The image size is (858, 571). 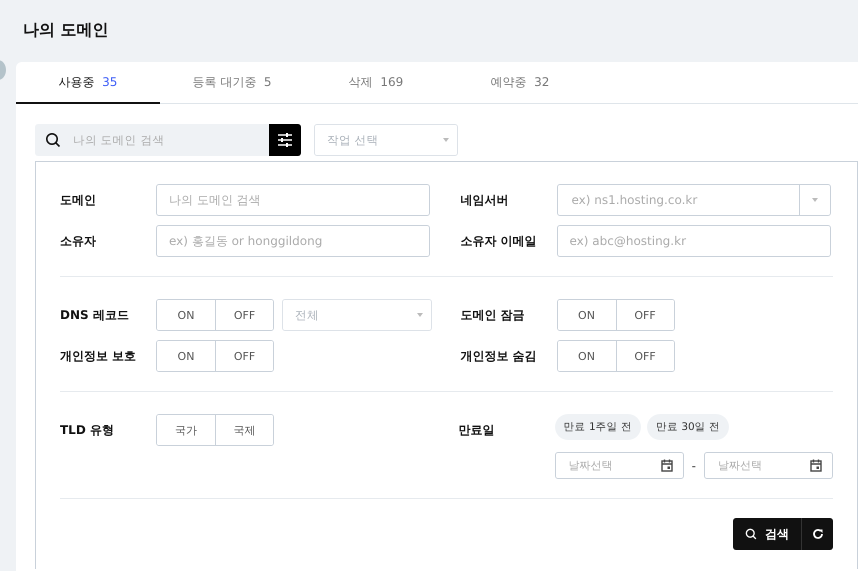 I want to click on tab: 삭제 169, so click(x=376, y=83).